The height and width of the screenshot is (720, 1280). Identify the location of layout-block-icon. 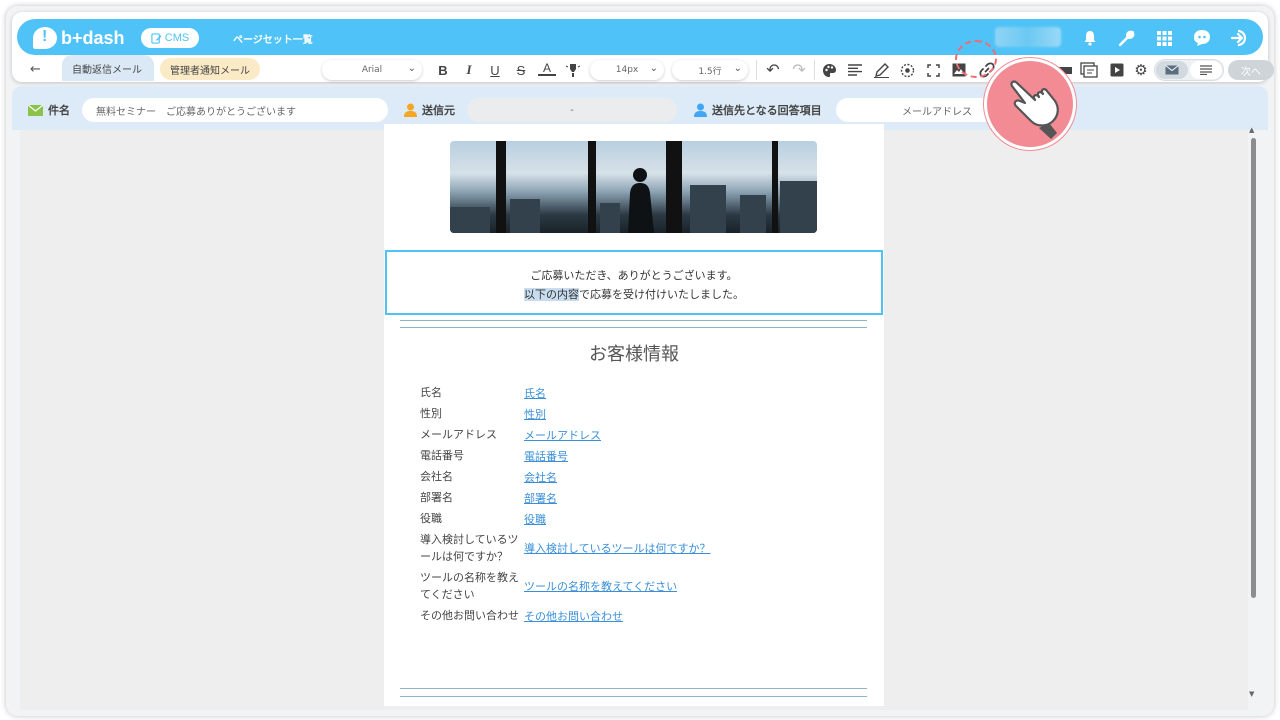
(1089, 70).